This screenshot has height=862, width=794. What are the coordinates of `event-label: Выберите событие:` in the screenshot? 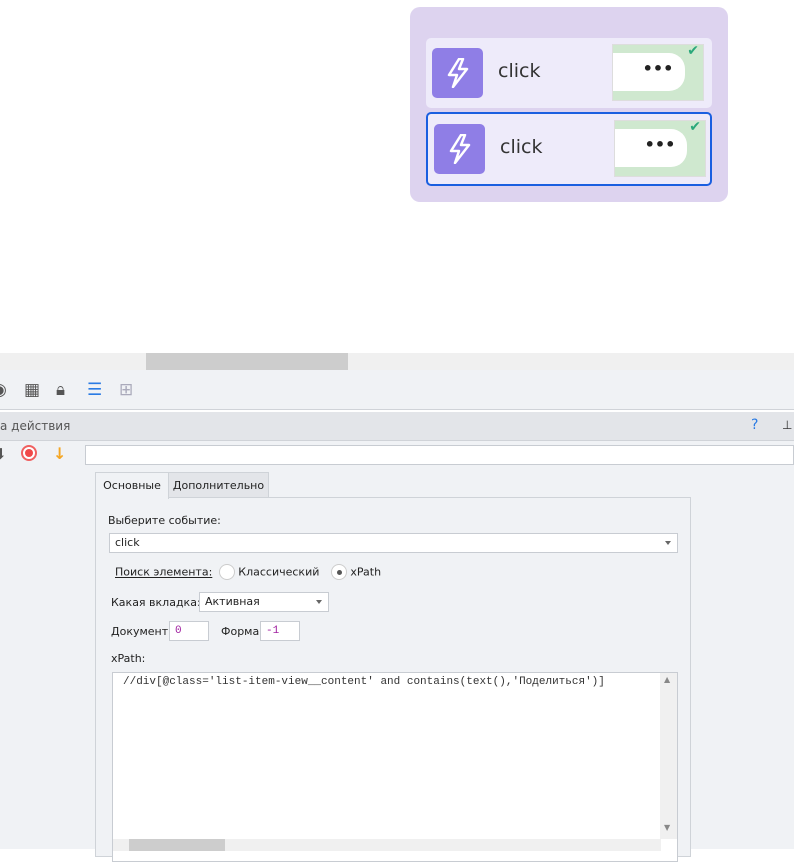 It's located at (164, 520).